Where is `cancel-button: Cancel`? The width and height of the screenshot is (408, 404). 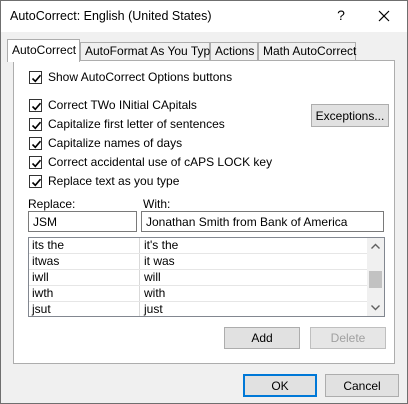
cancel-button: Cancel is located at coordinates (362, 385).